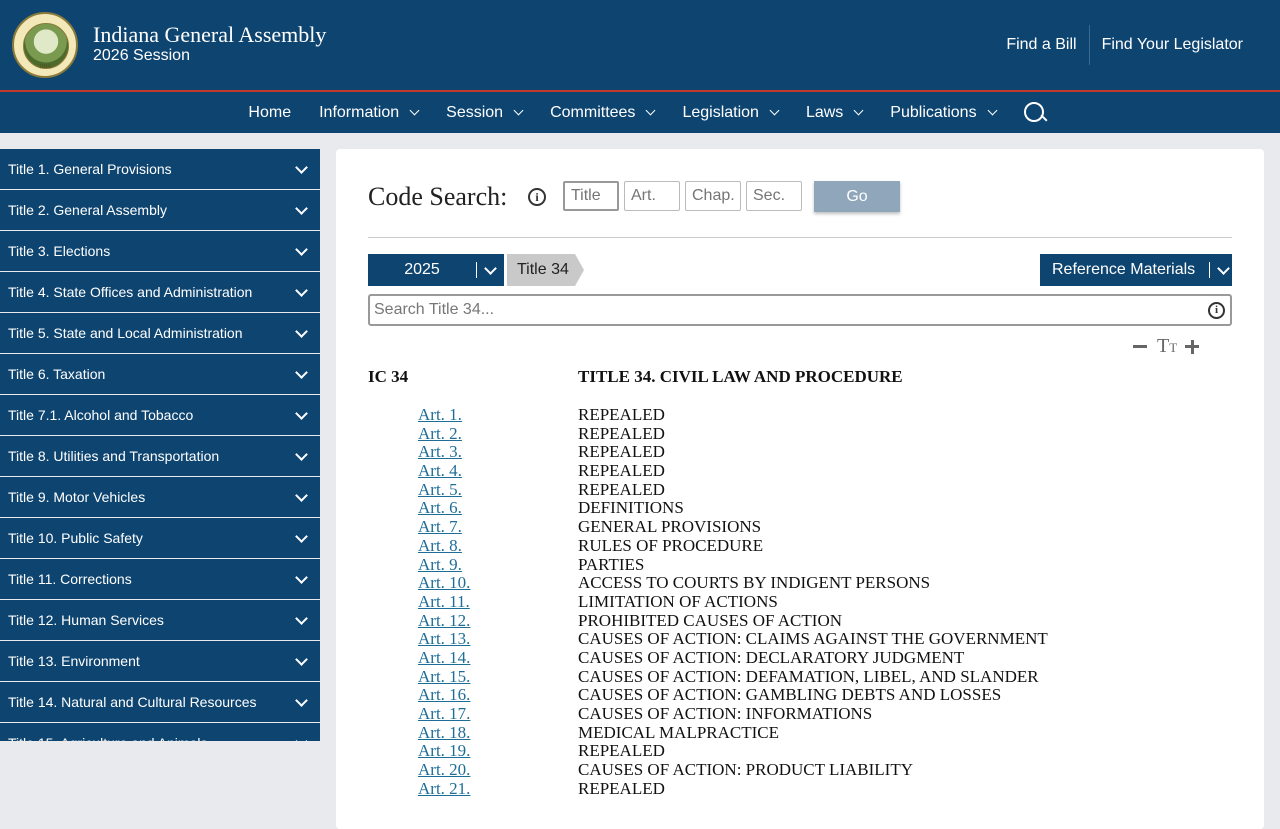 This screenshot has height=829, width=1280. Describe the element at coordinates (440, 434) in the screenshot. I see `article-link: Art. 2.` at that location.